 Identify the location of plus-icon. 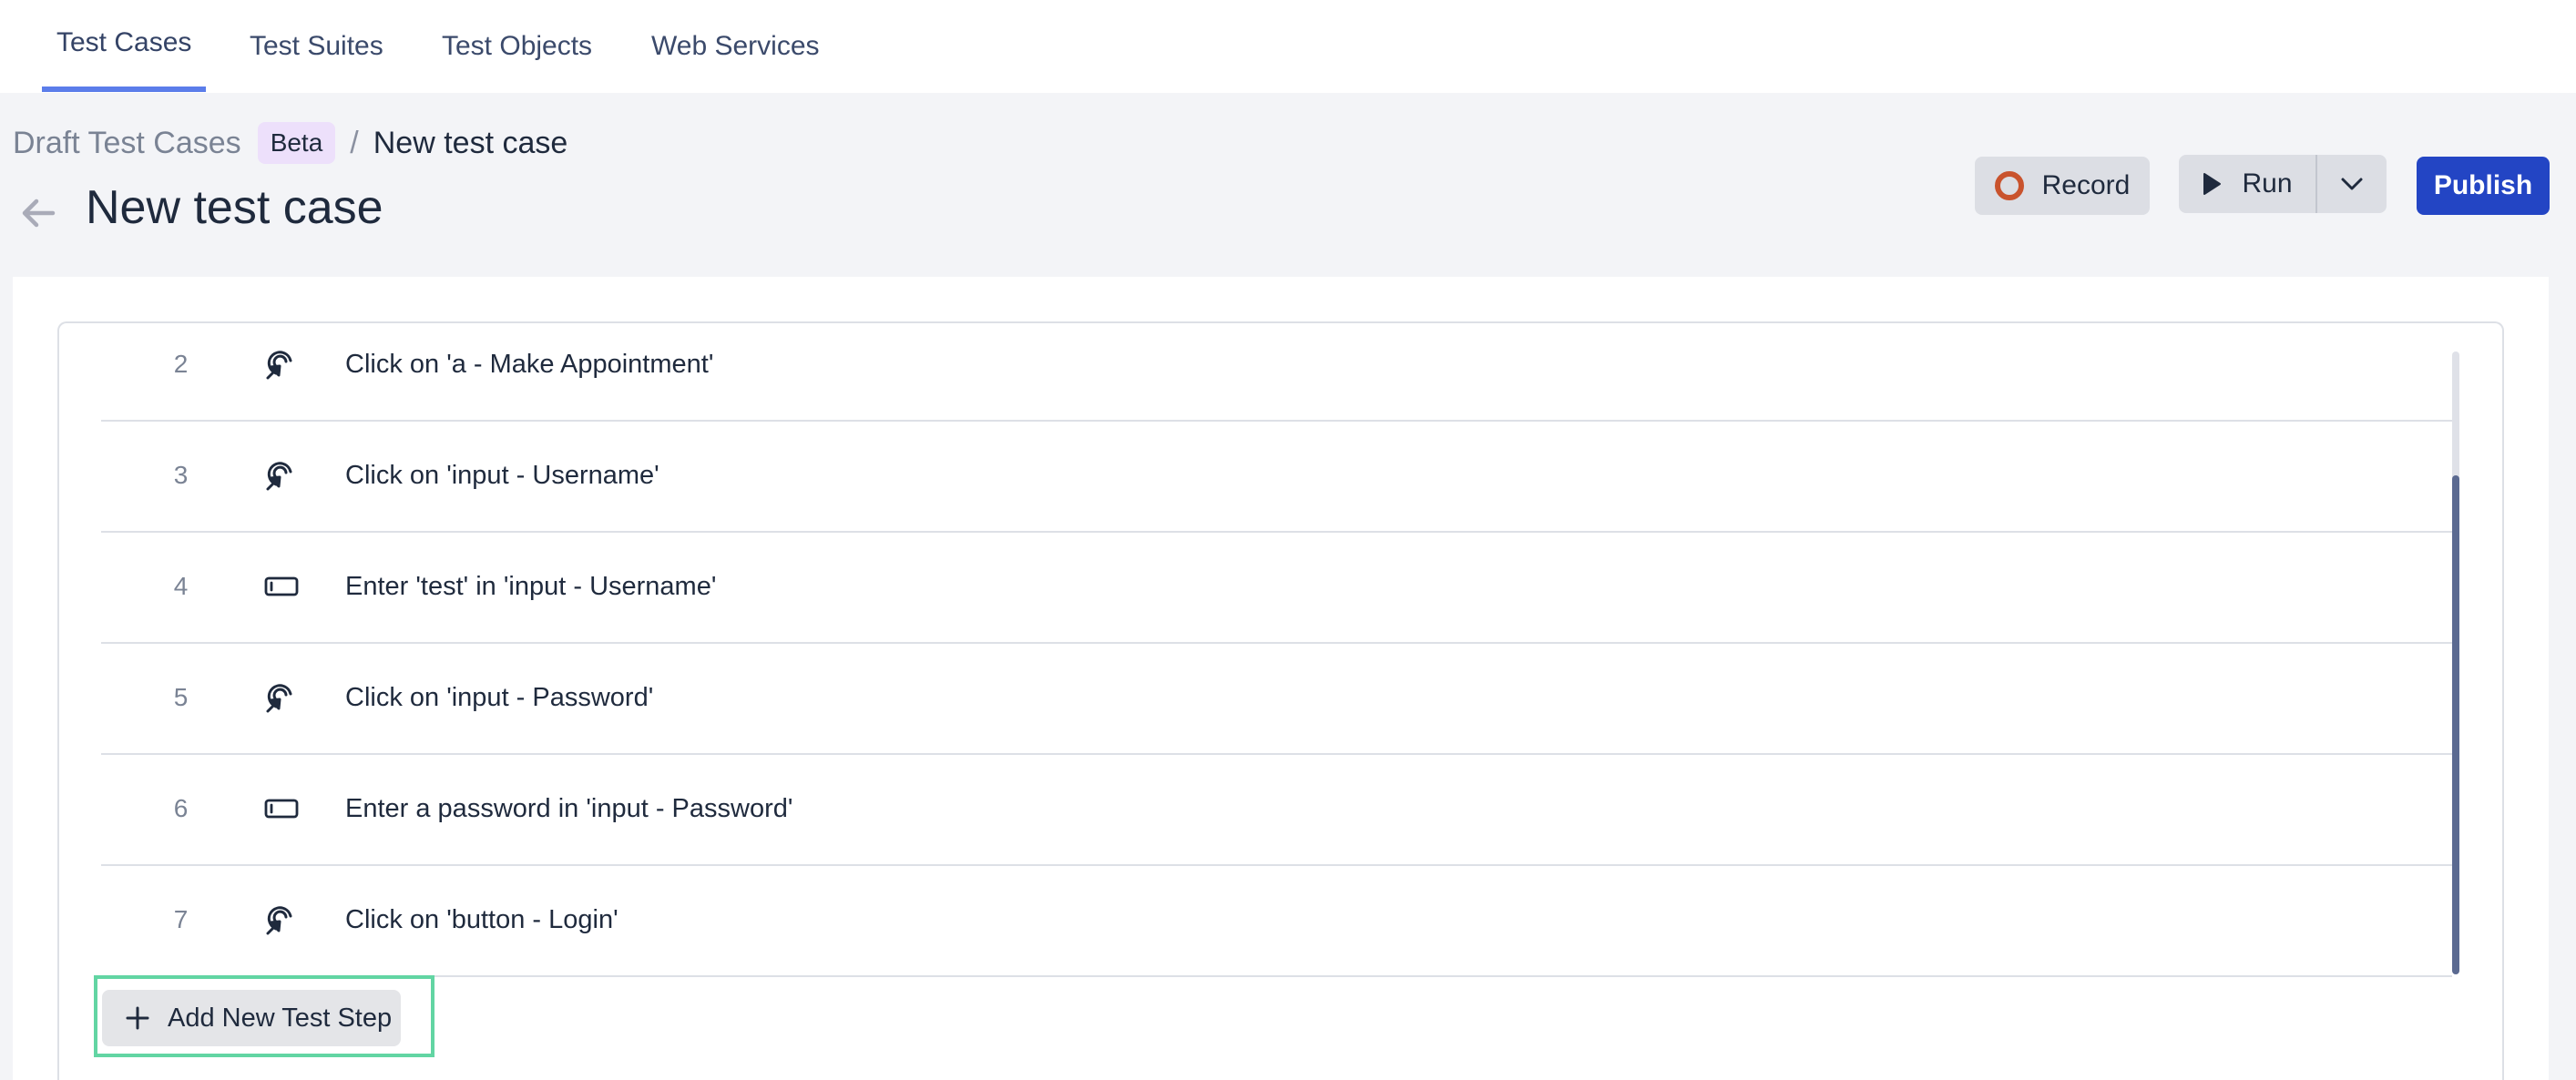
(137, 1018).